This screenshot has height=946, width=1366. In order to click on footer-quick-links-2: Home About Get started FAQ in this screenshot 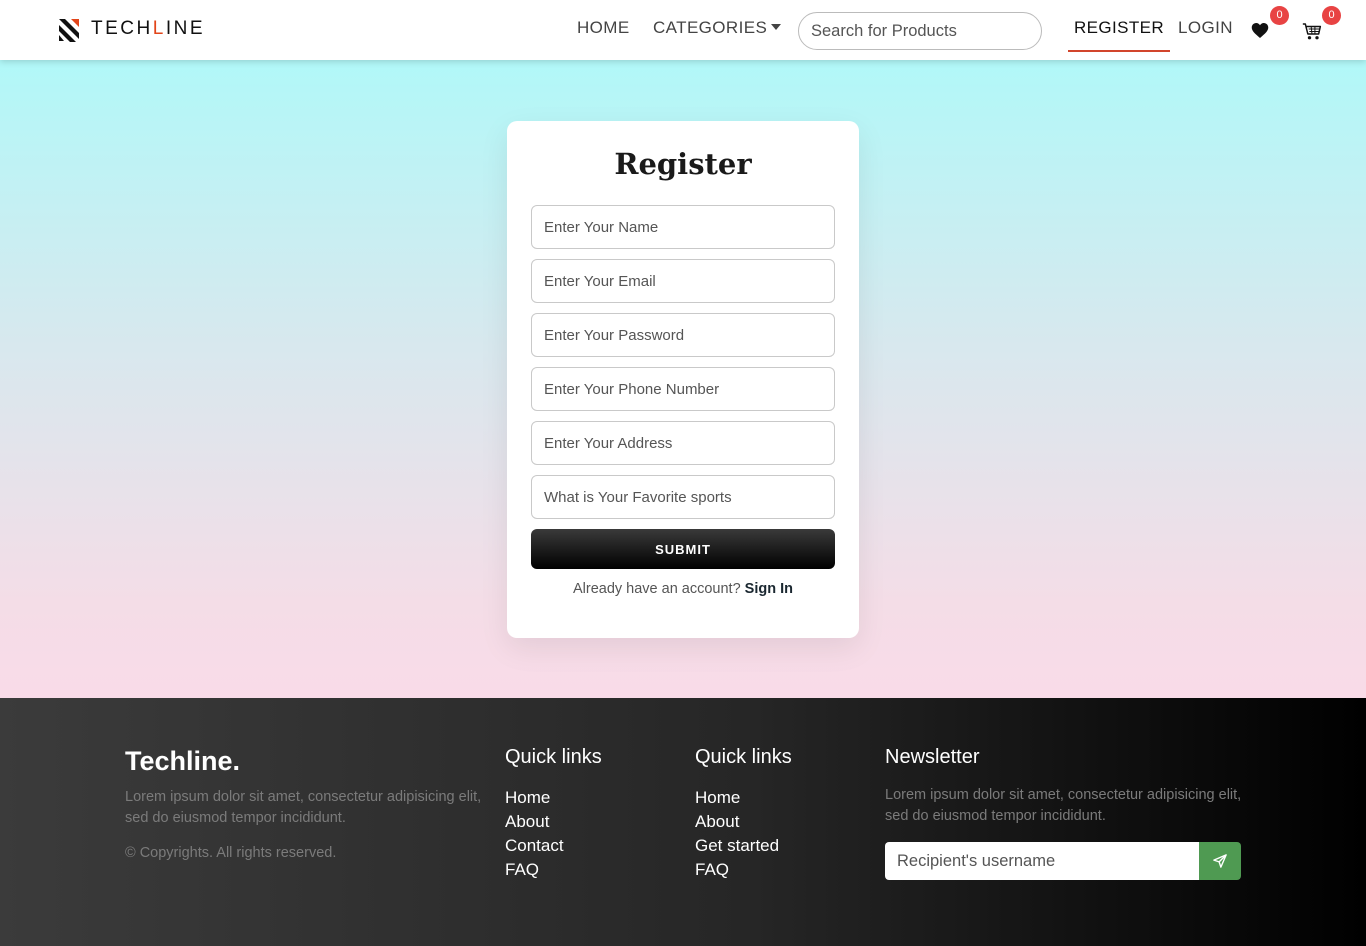, I will do `click(737, 834)`.